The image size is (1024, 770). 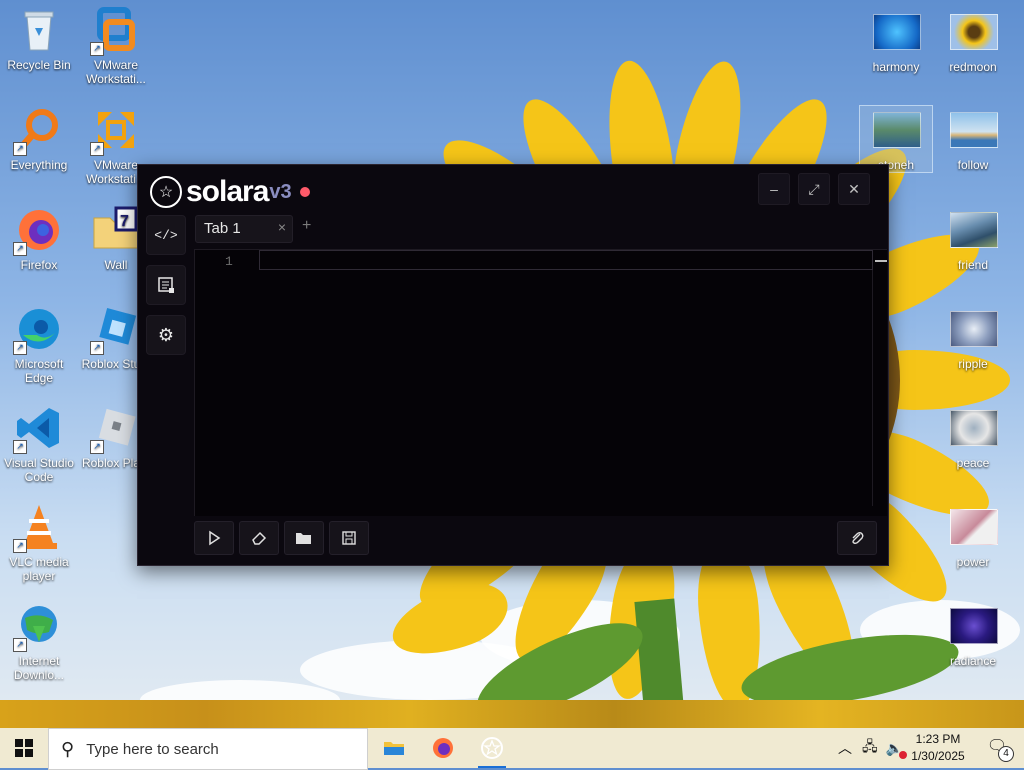 I want to click on taskbar-search-box: ⚲ Type here to search, so click(x=208, y=749).